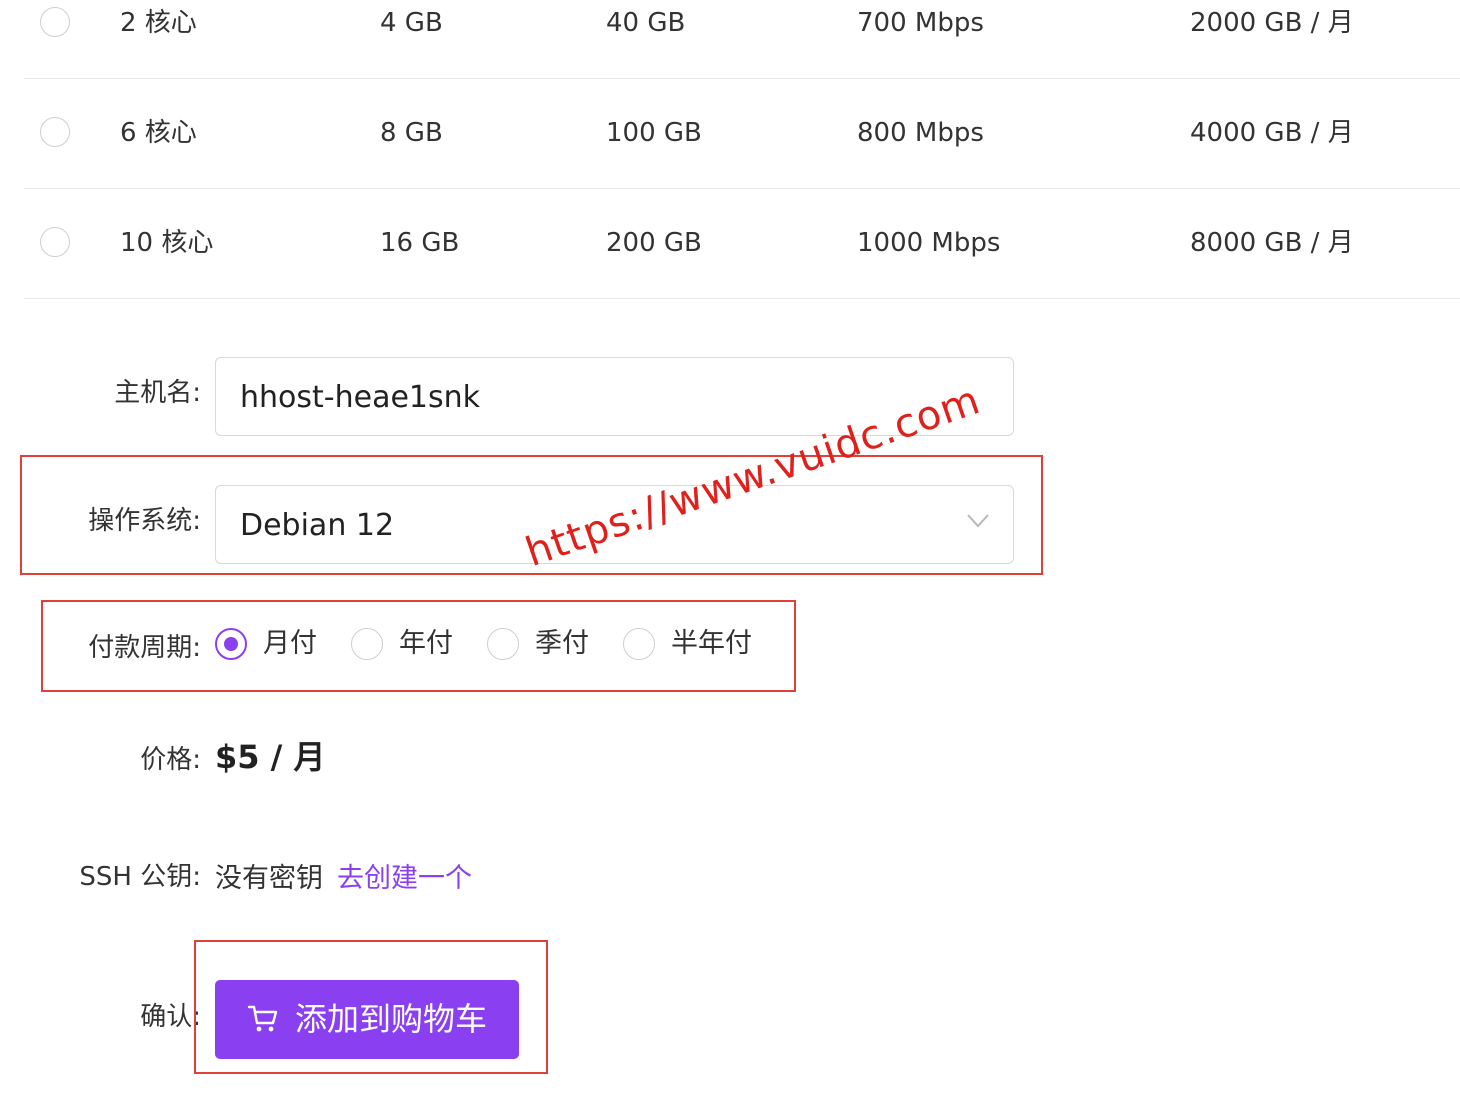  What do you see at coordinates (158, 23) in the screenshot?
I see `plan-cpu: 2 核心` at bounding box center [158, 23].